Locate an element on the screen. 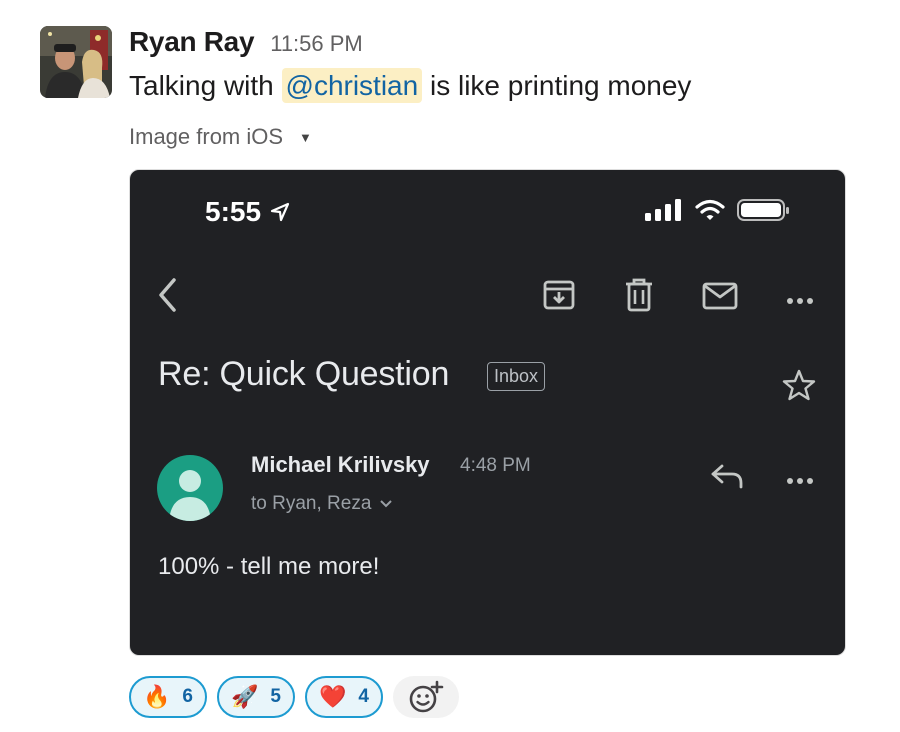 This screenshot has width=900, height=732. add-reaction-button is located at coordinates (425, 697).